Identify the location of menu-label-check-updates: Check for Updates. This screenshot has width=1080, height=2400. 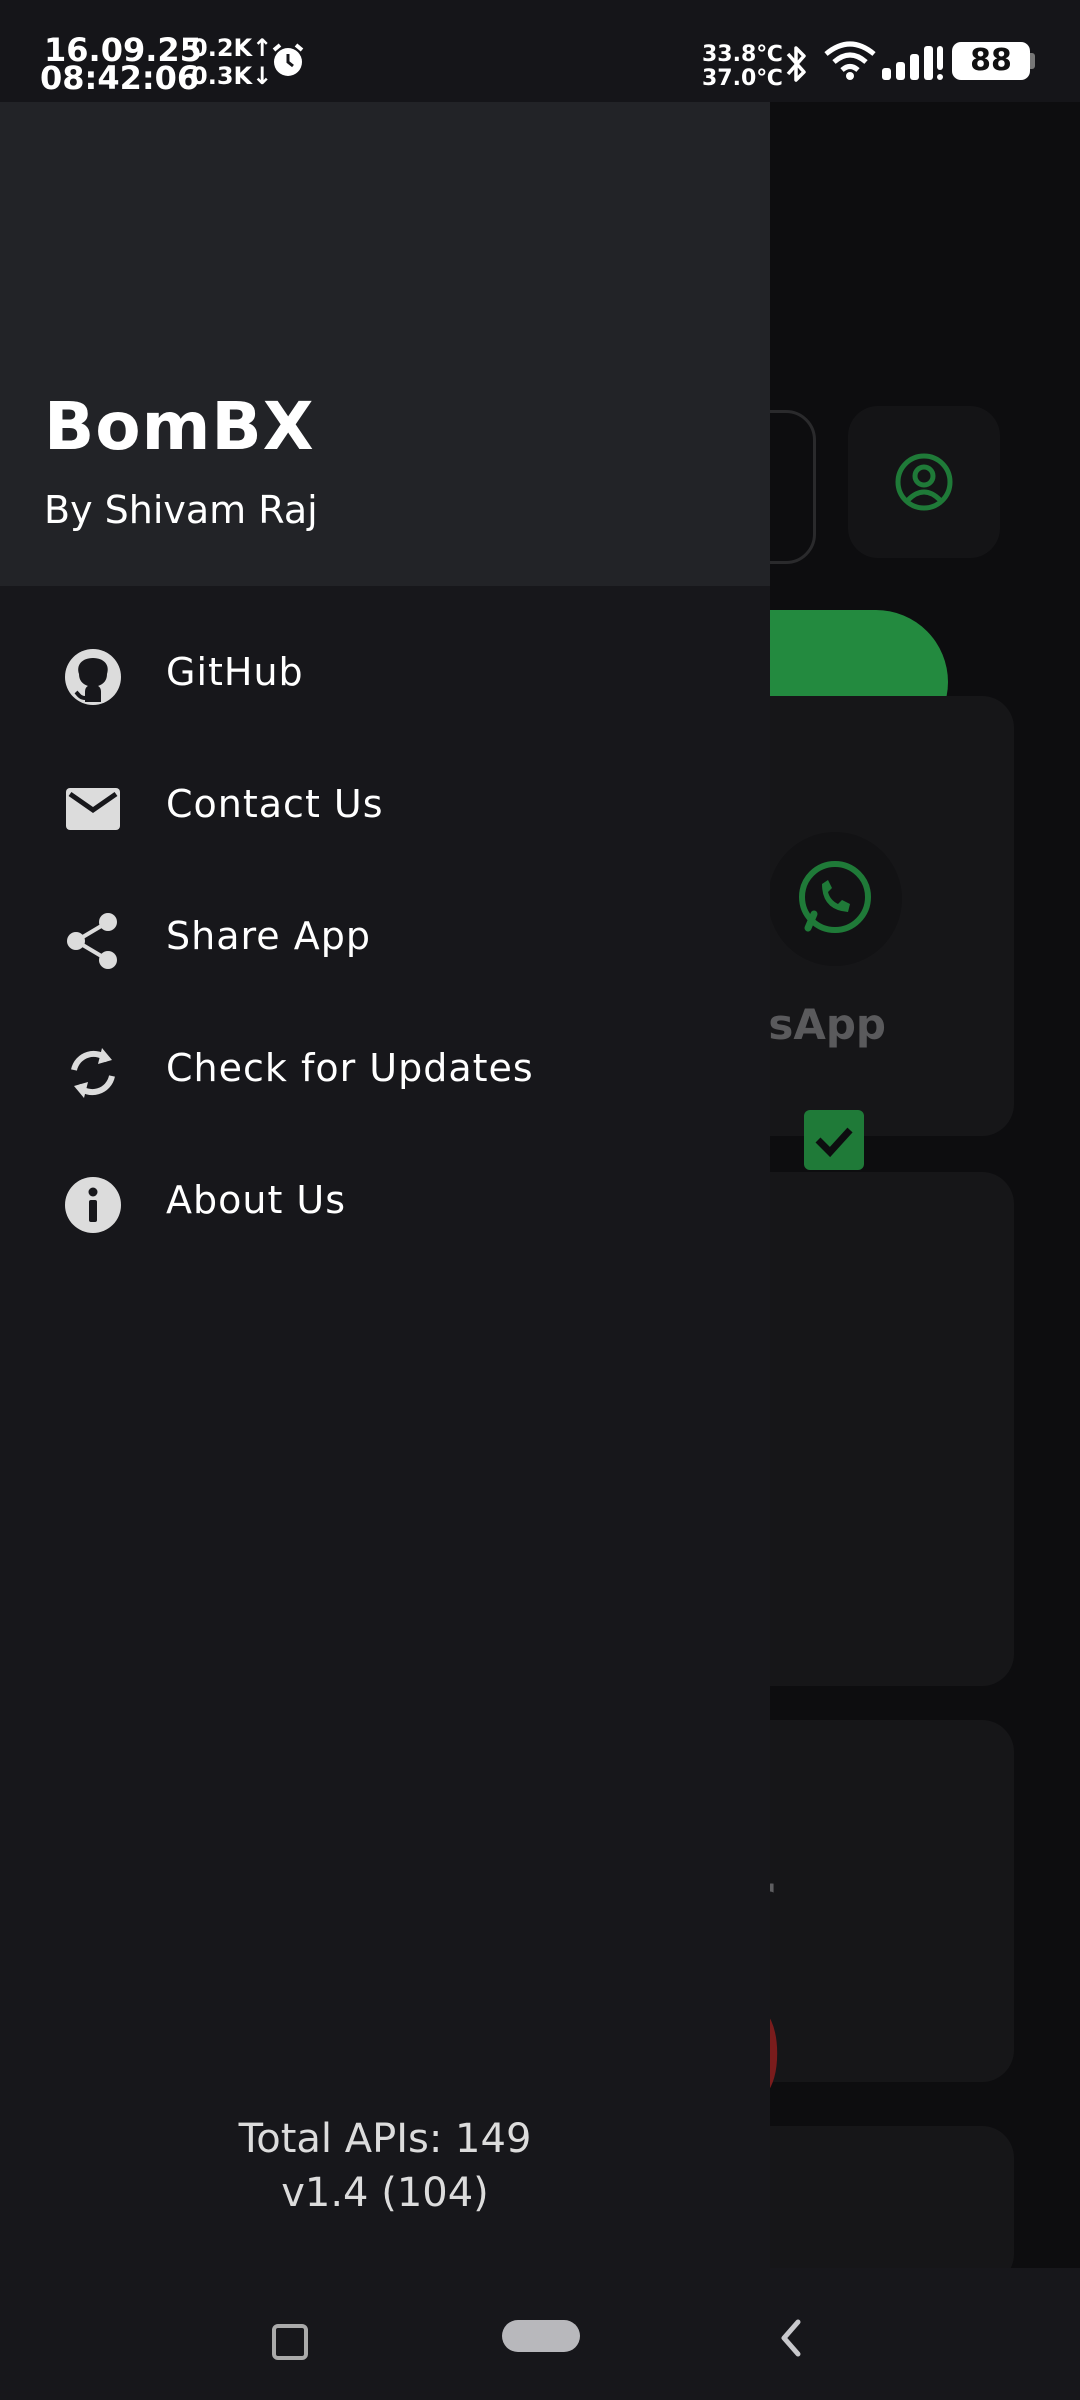
(350, 1068).